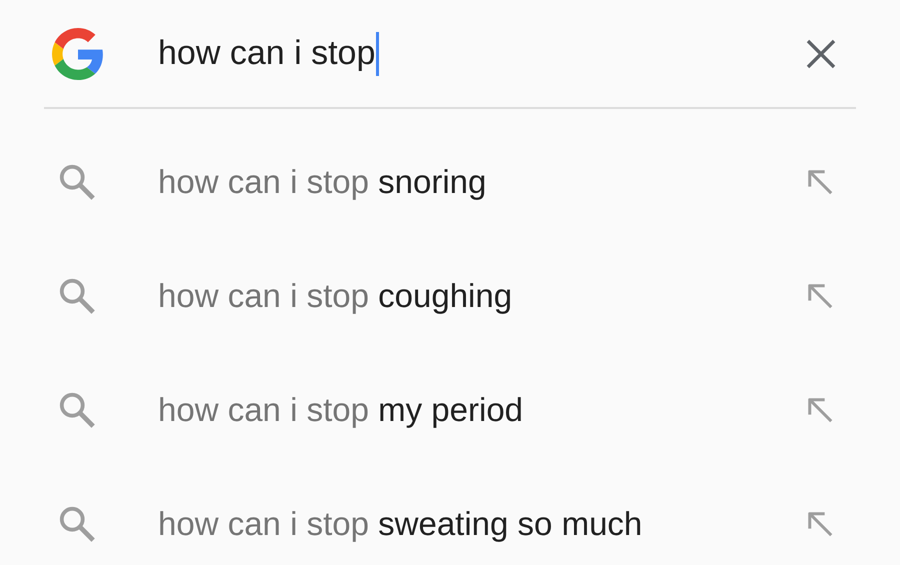 This screenshot has width=900, height=565. Describe the element at coordinates (78, 54) in the screenshot. I see `logo-icon` at that location.